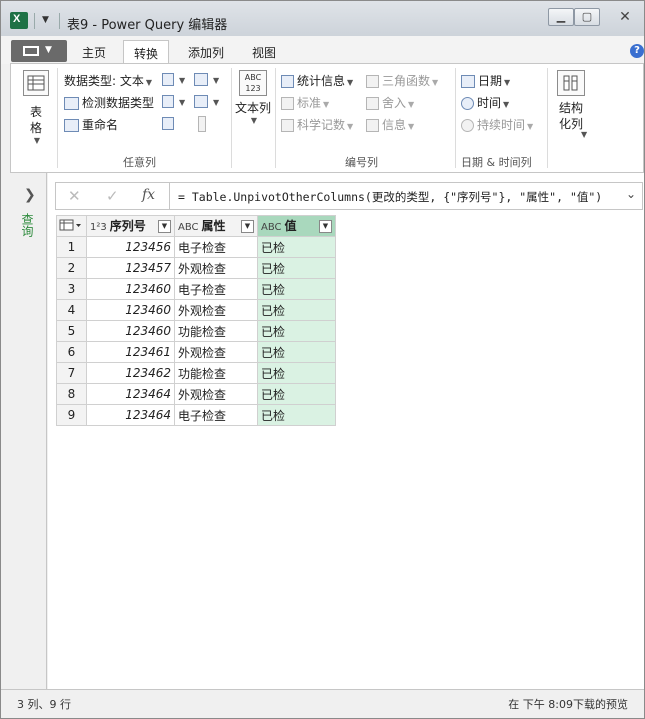  I want to click on unpivot-icon, so click(201, 79).